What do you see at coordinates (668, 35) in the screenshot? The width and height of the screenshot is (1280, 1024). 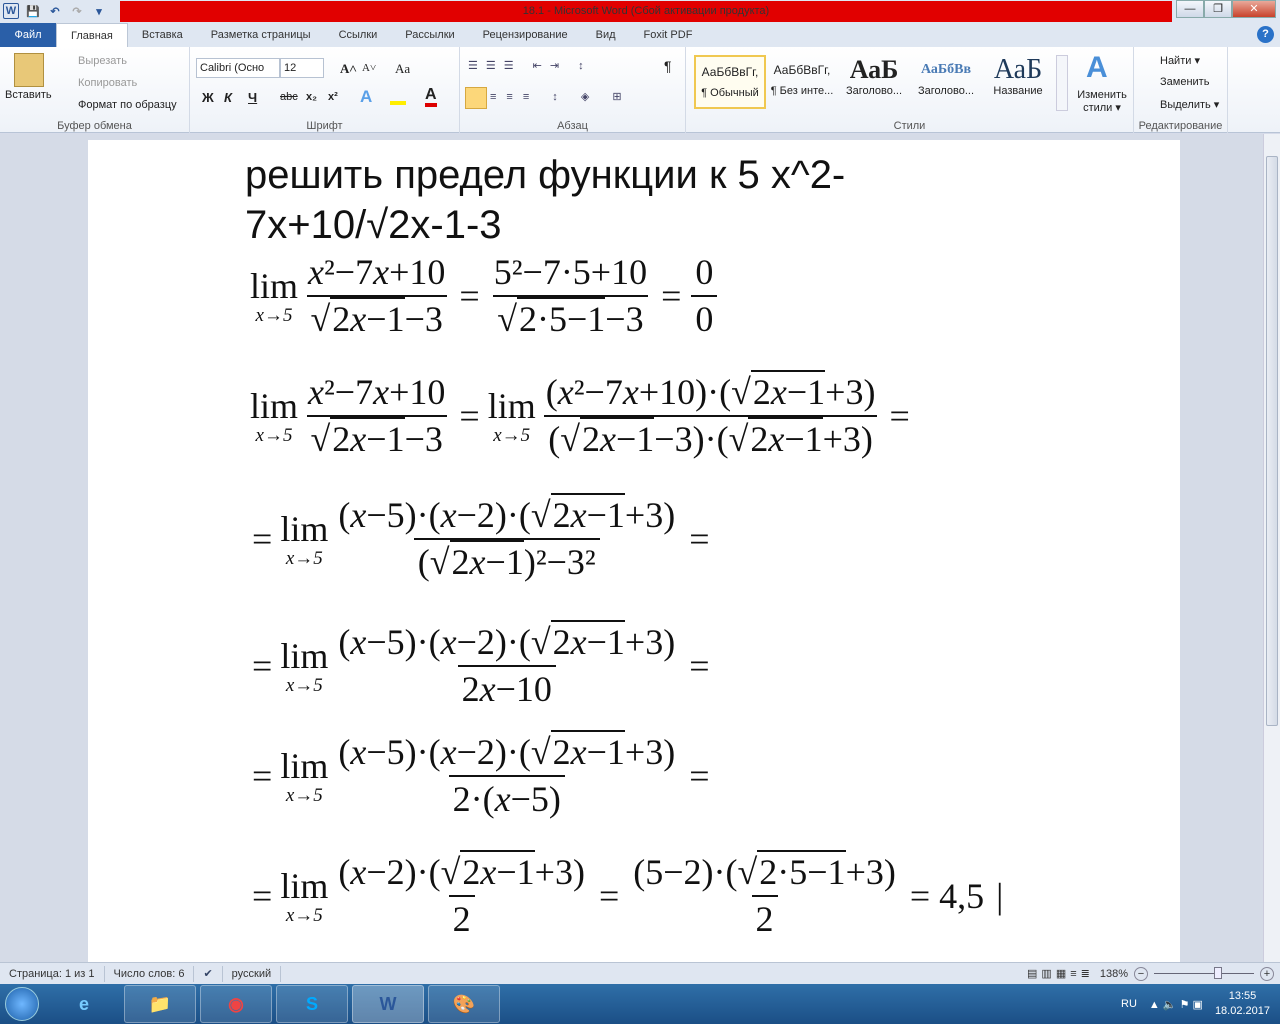 I see `tab-foxit: Foxit PDF` at bounding box center [668, 35].